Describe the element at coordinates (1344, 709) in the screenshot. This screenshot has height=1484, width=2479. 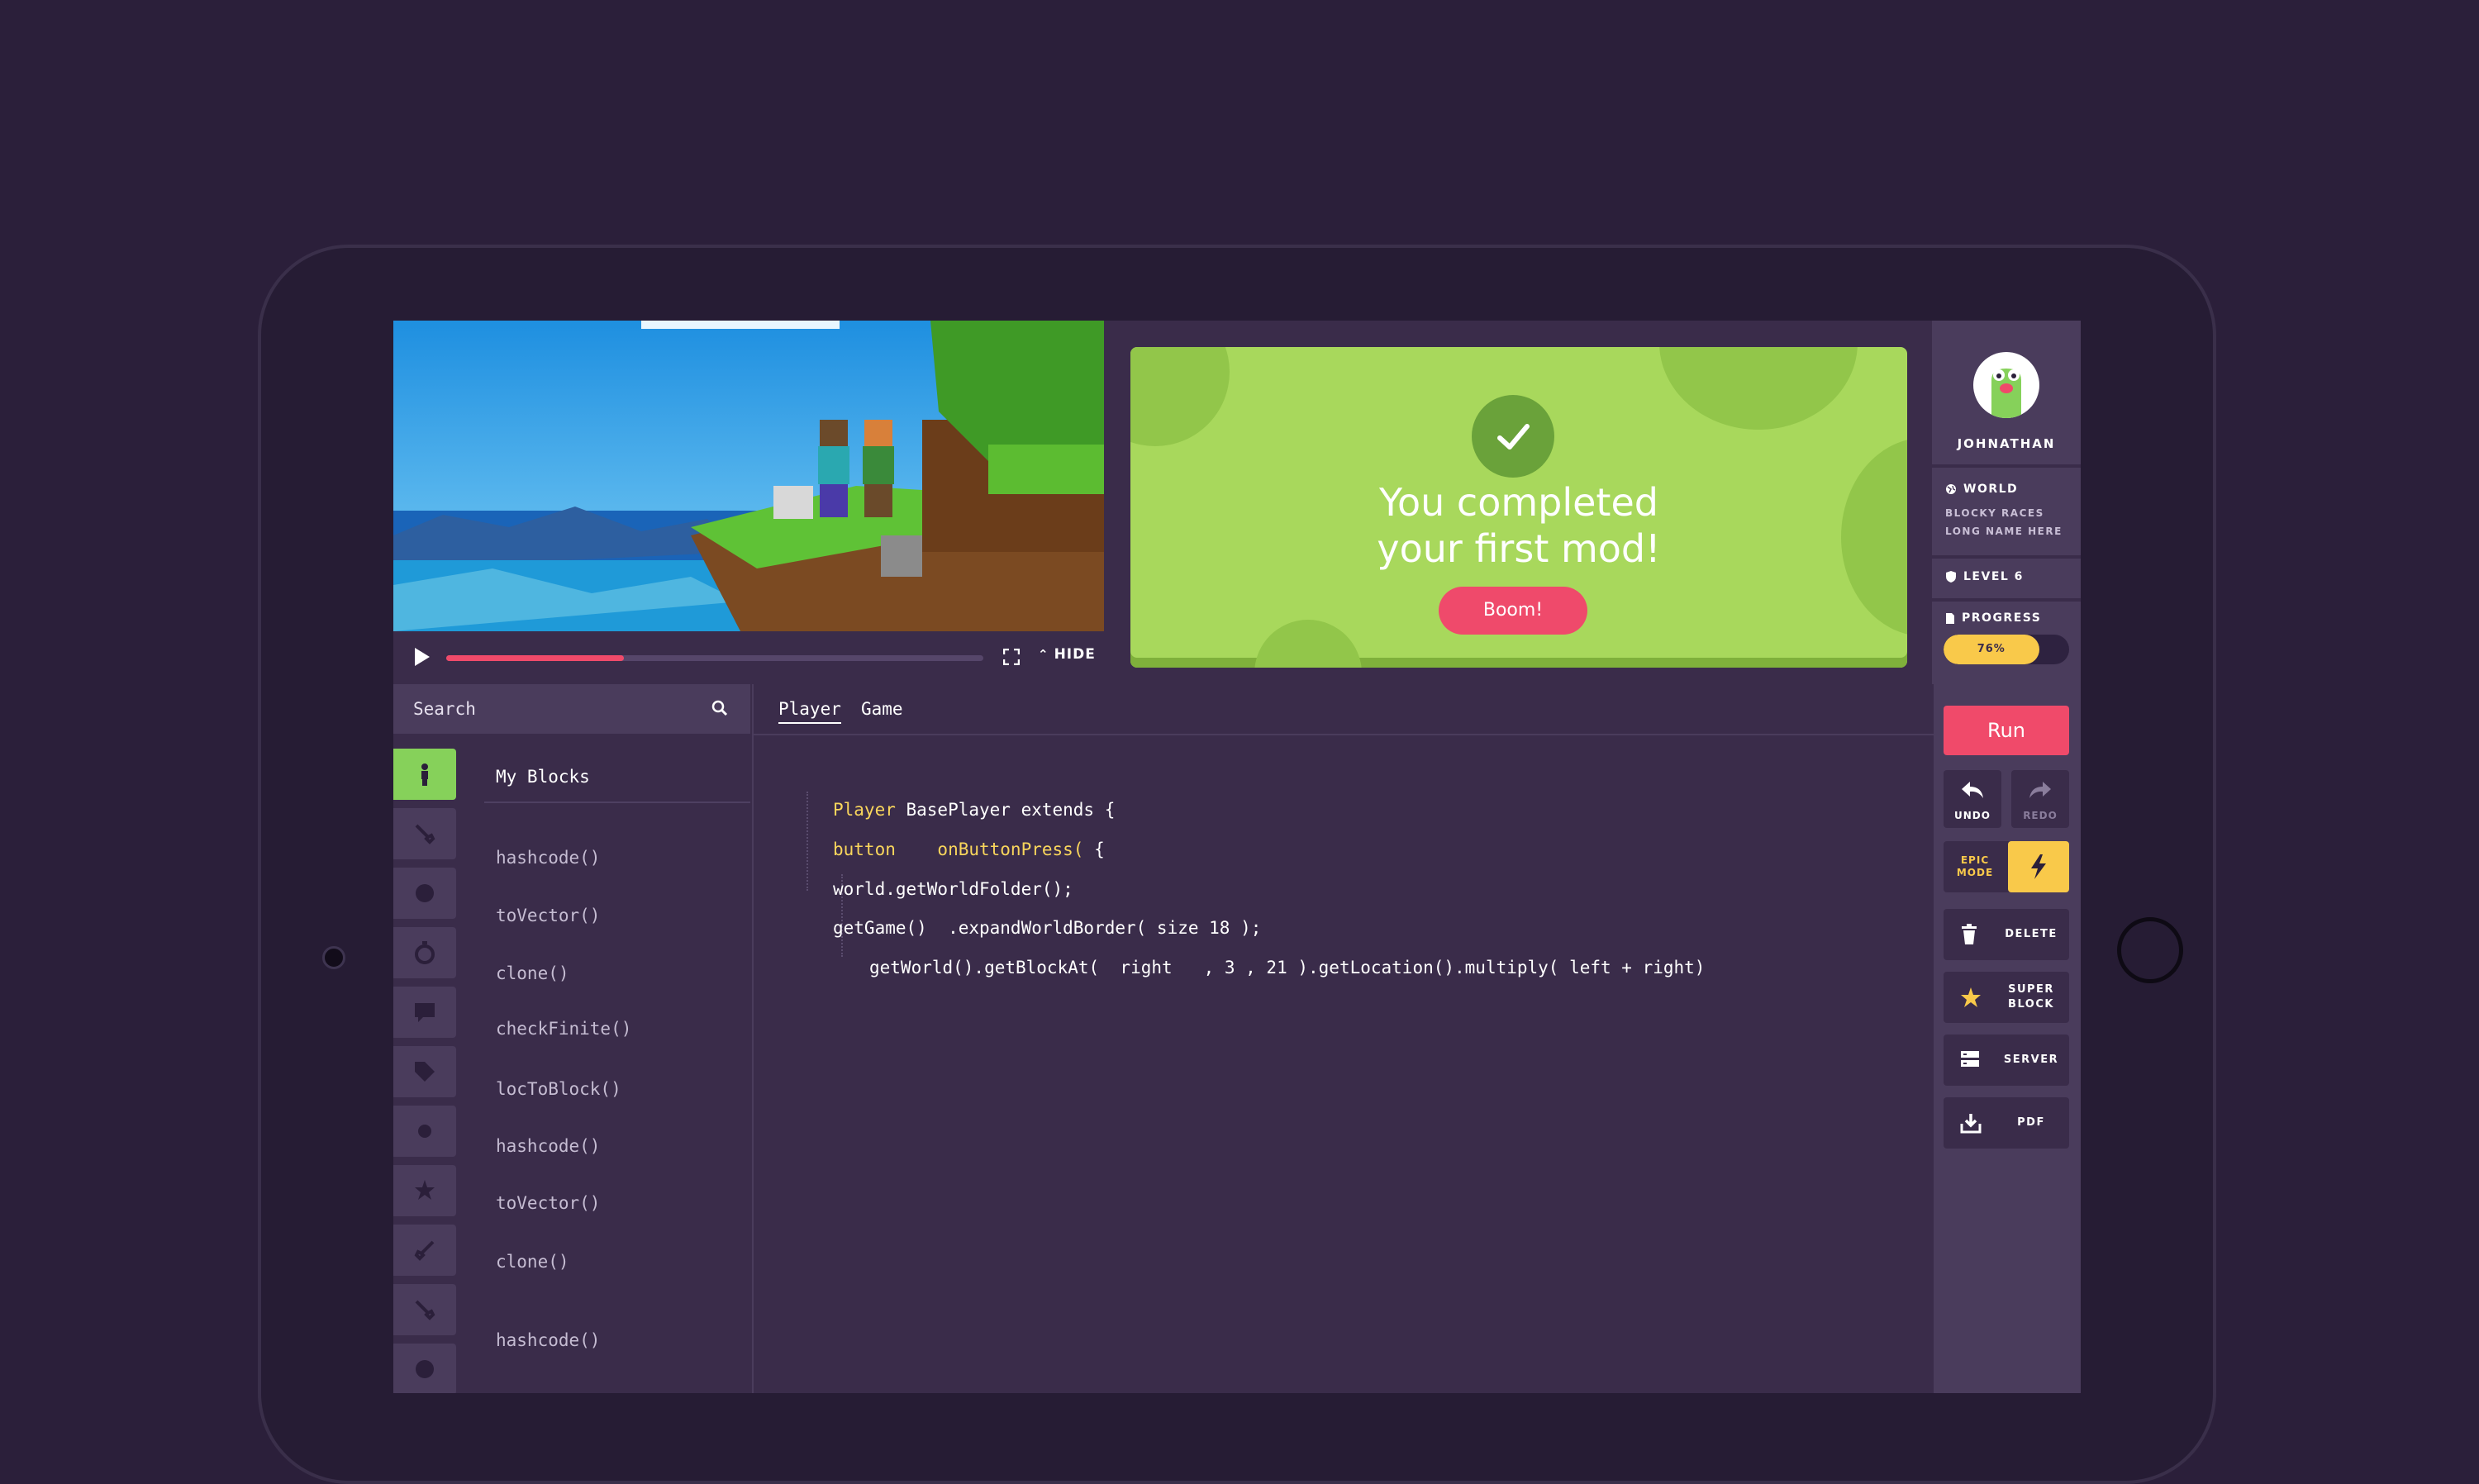
I see `editor-tabs: Player Game` at that location.